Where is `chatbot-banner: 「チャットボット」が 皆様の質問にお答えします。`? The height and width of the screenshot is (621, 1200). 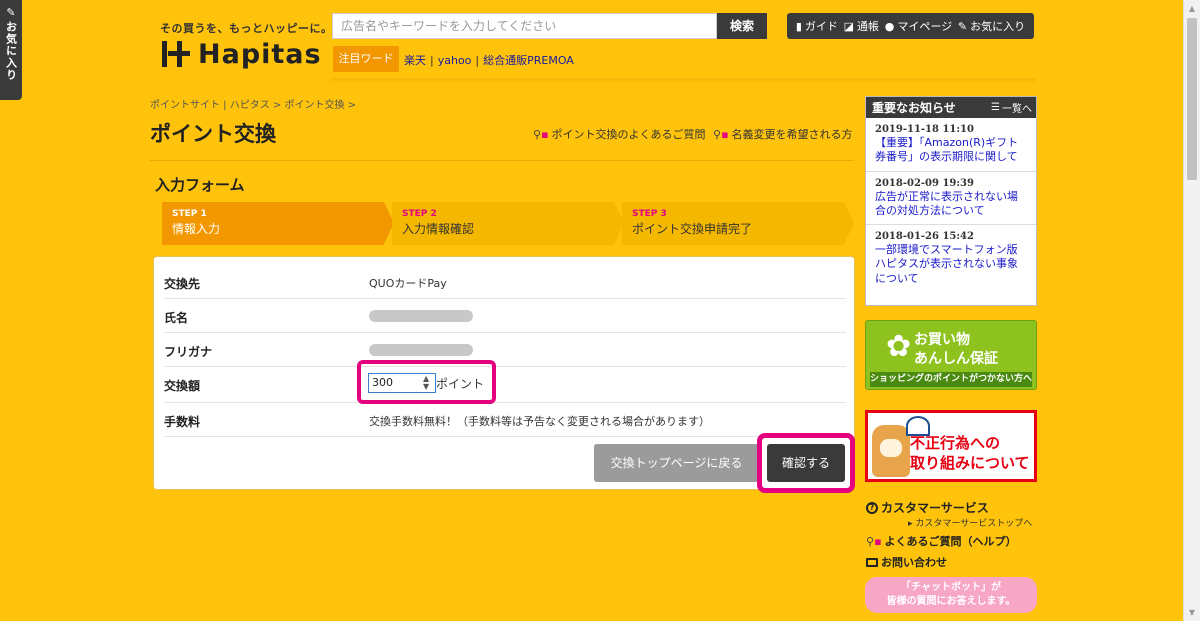 chatbot-banner: 「チャットボット」が 皆様の質問にお答えします。 is located at coordinates (951, 595).